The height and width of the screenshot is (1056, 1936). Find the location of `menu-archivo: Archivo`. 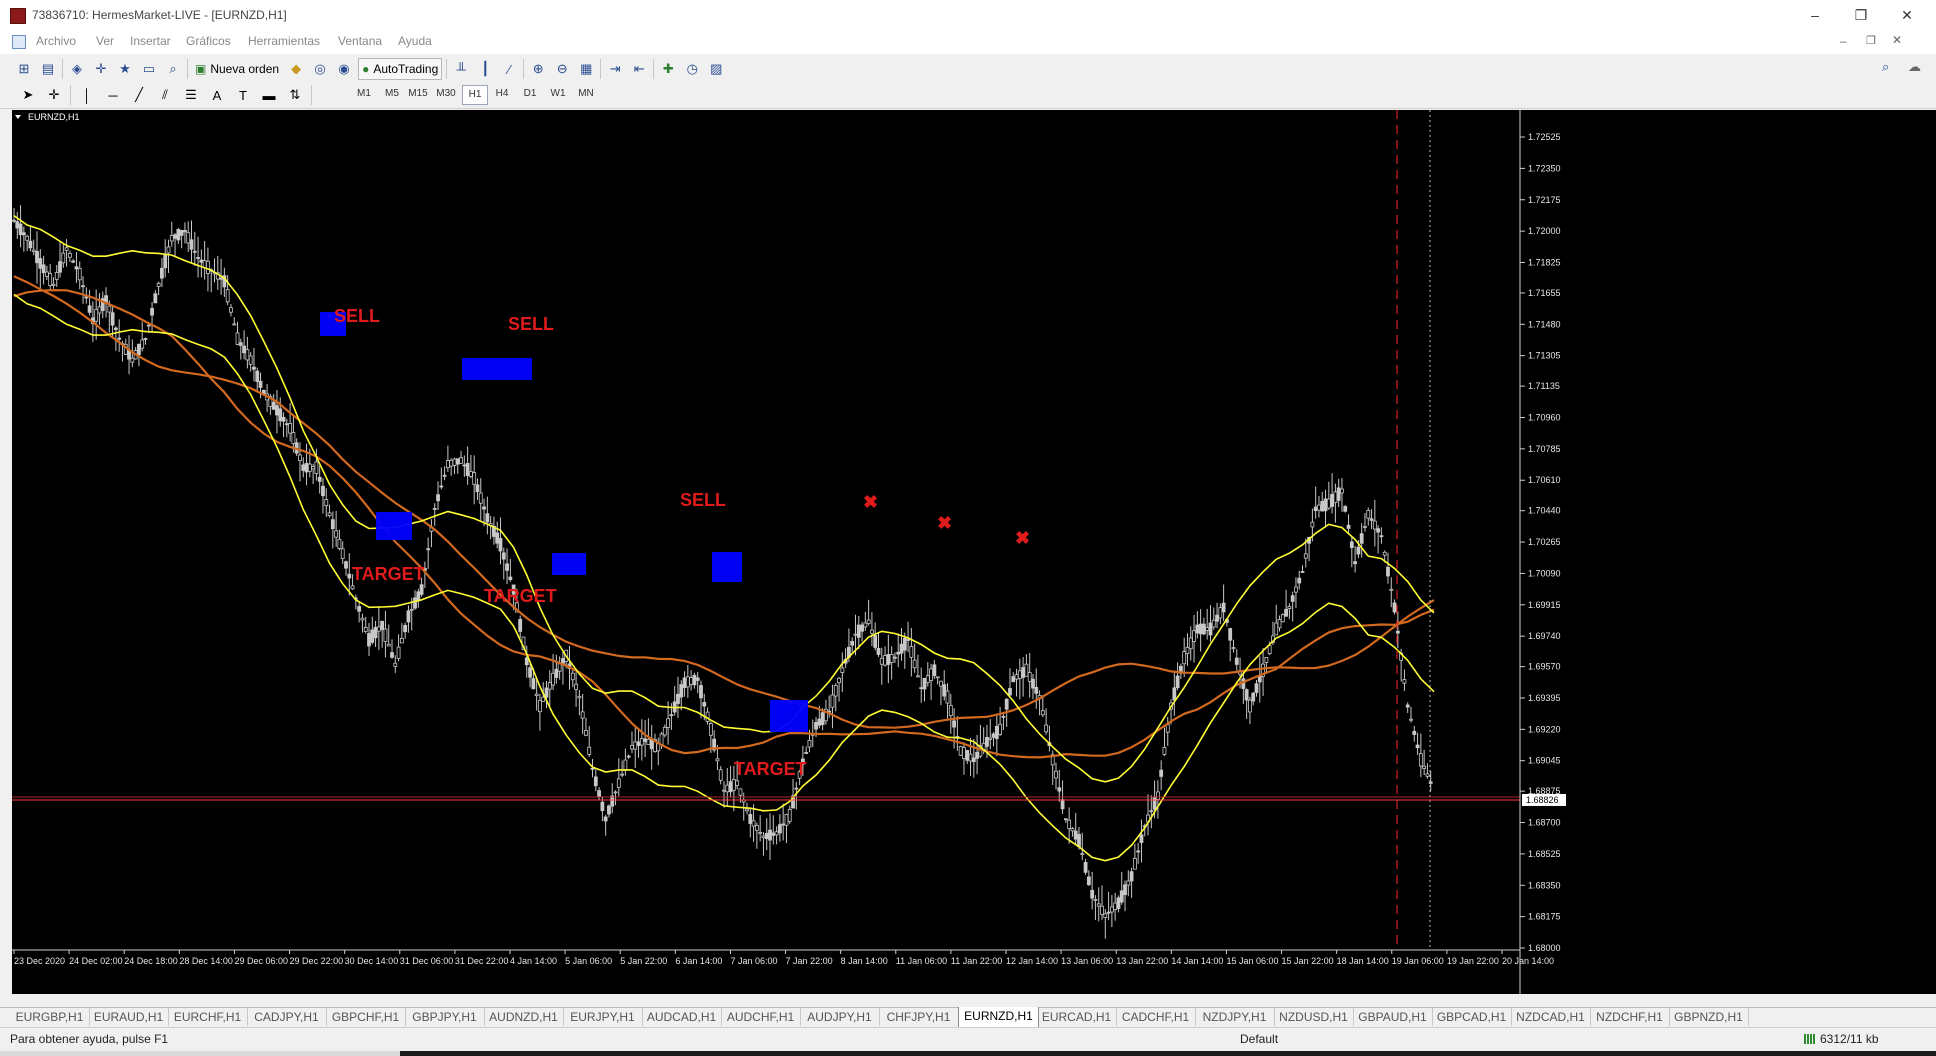

menu-archivo: Archivo is located at coordinates (56, 41).